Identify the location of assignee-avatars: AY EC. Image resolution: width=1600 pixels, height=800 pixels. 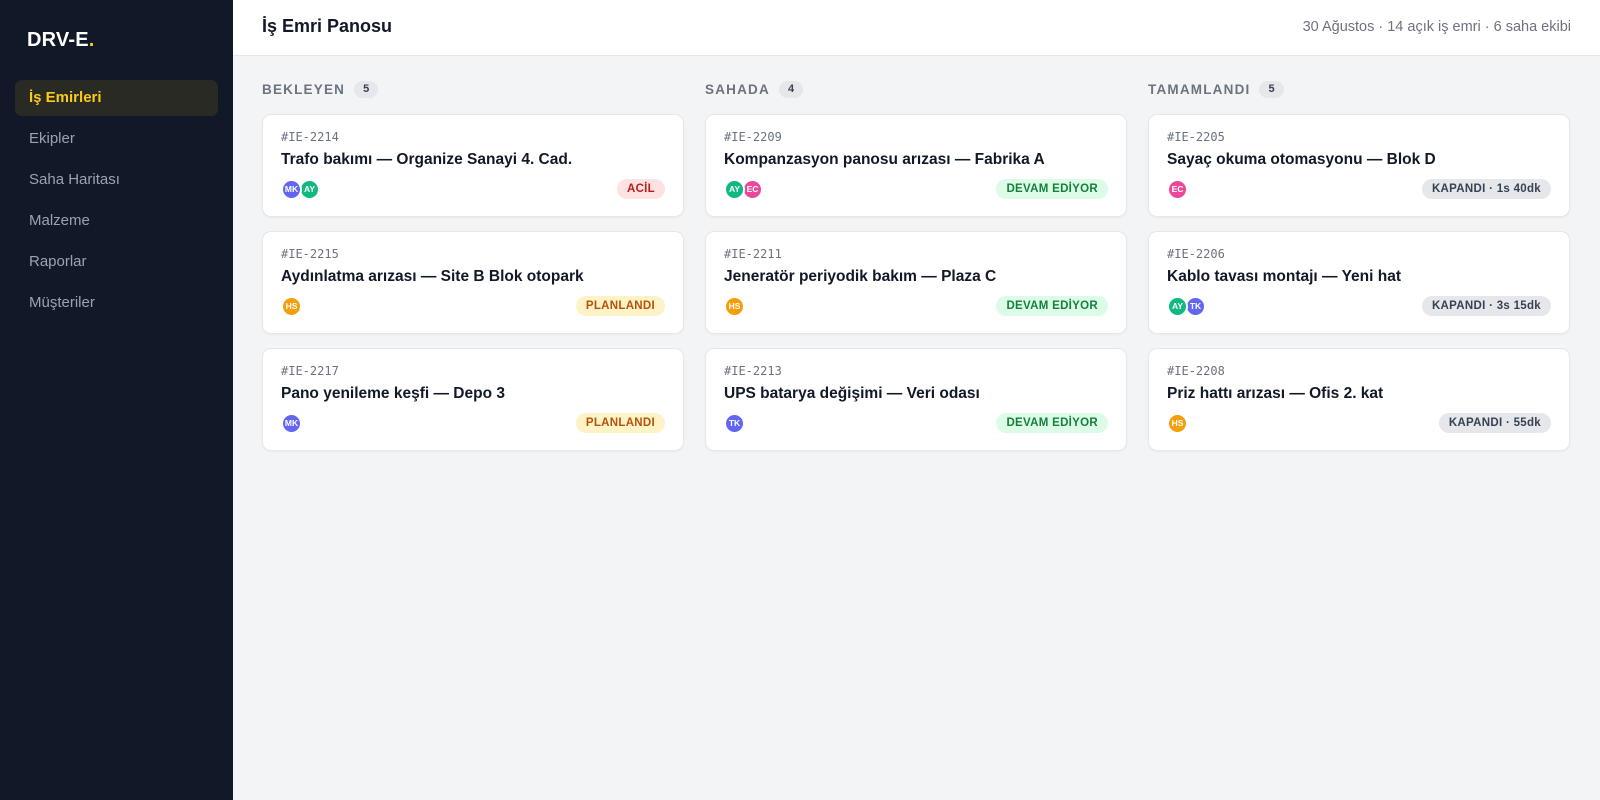
(743, 189).